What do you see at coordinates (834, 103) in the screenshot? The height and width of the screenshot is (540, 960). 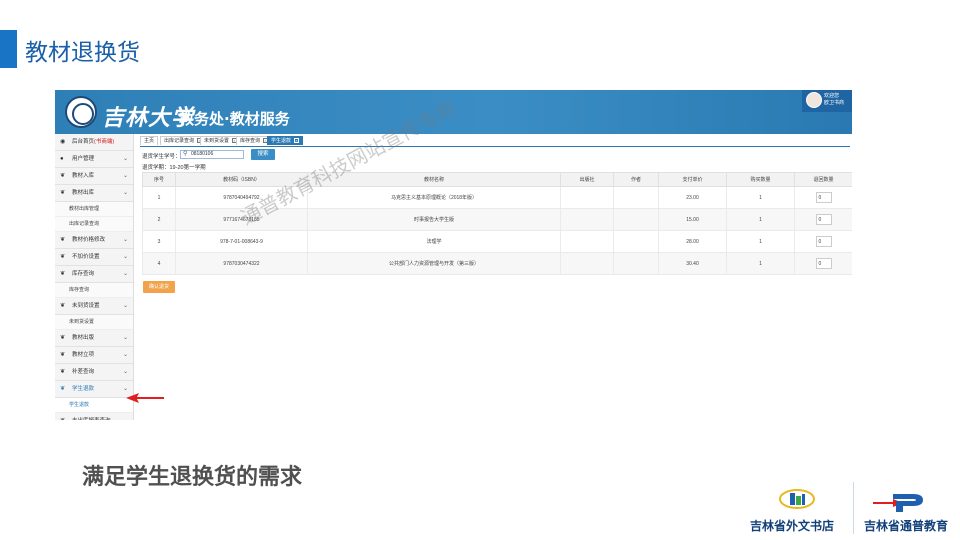 I see `user-name: 欧卫书商` at bounding box center [834, 103].